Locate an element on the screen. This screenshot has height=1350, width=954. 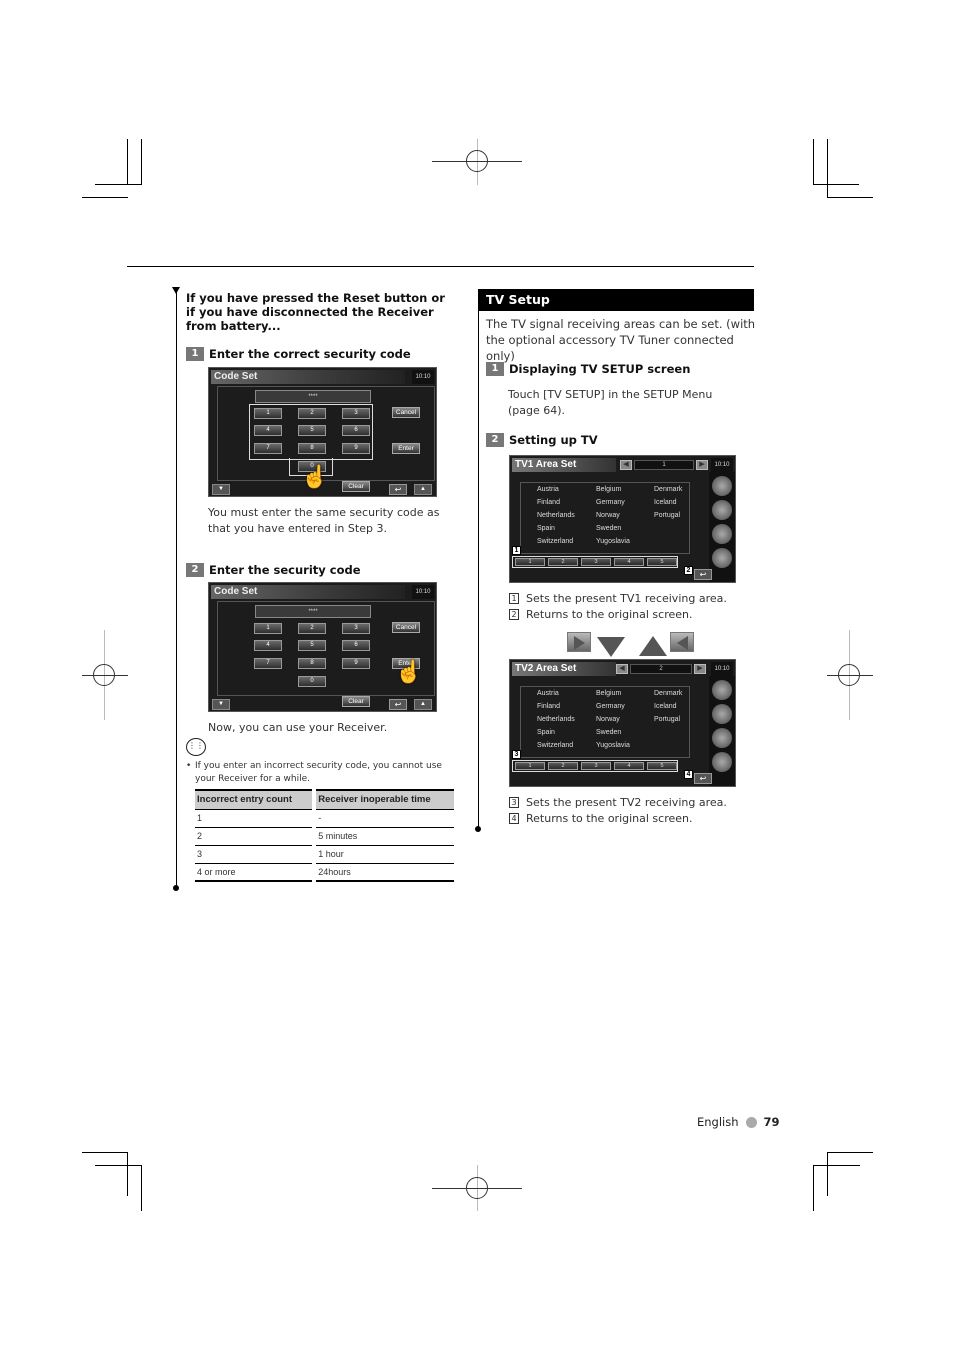
side-menu is located at coordinates (722, 731).